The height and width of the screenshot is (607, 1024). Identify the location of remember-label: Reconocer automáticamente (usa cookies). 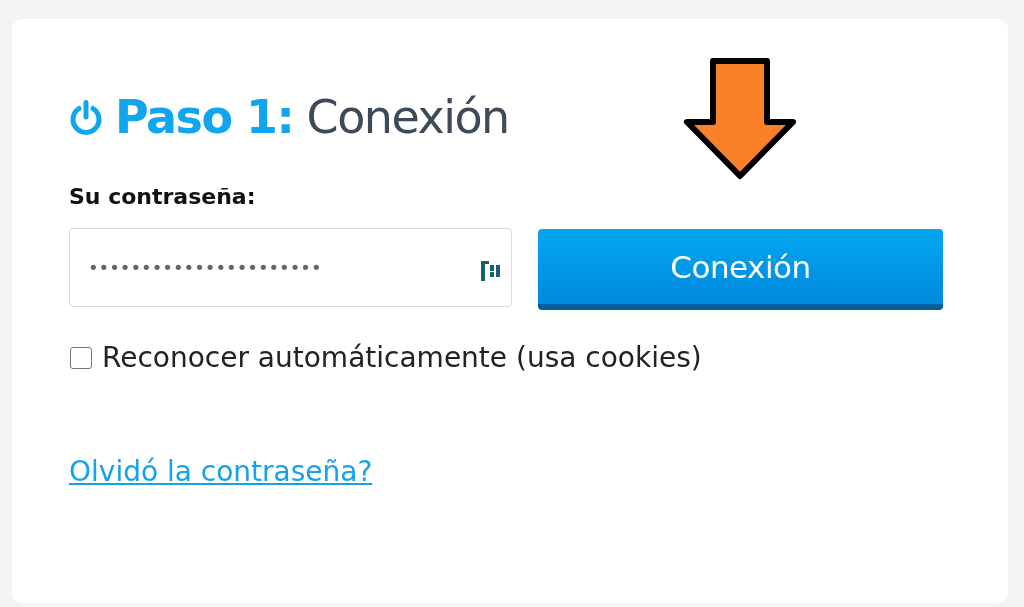
(402, 358).